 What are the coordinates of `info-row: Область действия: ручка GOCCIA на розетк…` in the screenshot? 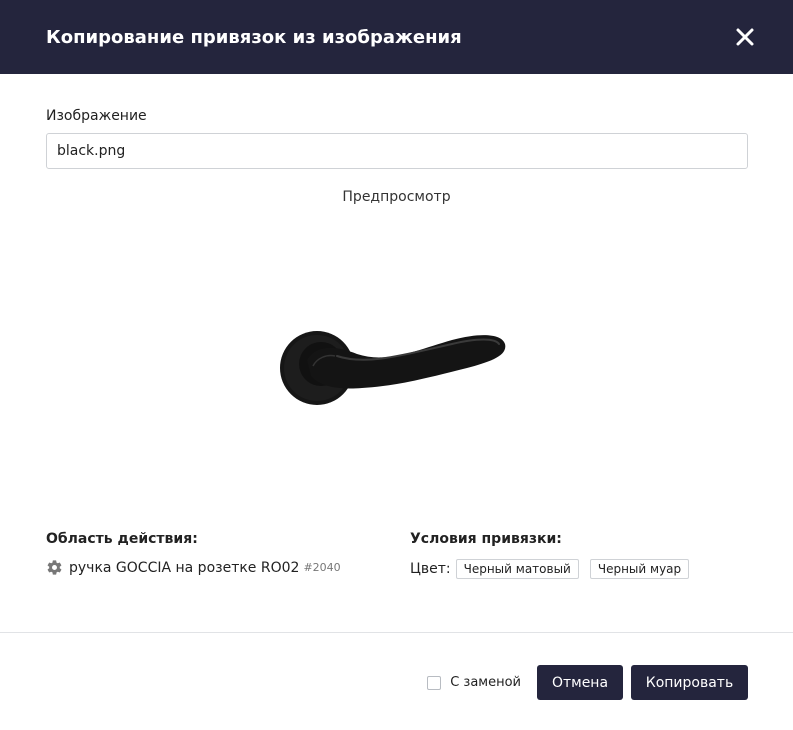 It's located at (396, 555).